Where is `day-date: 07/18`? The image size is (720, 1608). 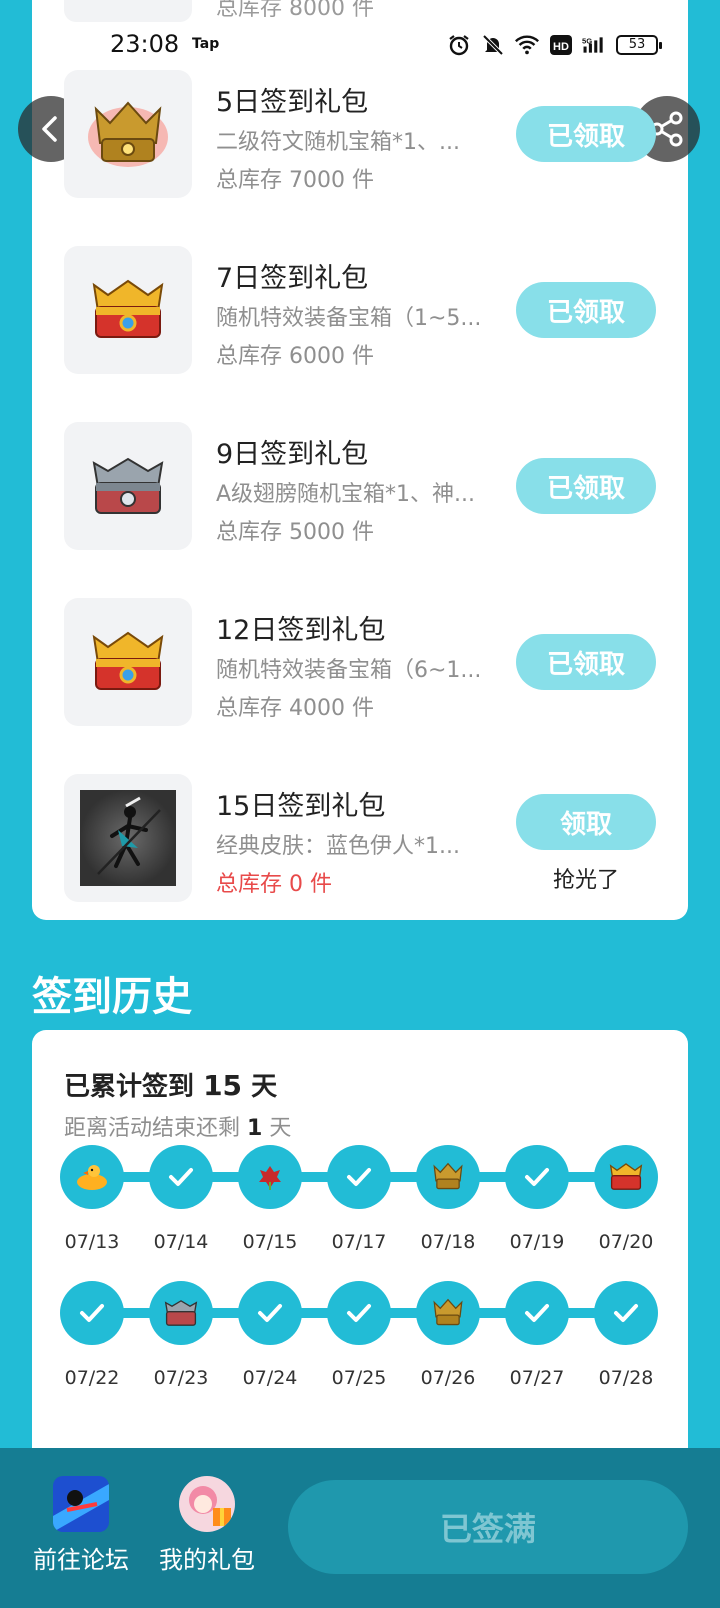 day-date: 07/18 is located at coordinates (448, 1242).